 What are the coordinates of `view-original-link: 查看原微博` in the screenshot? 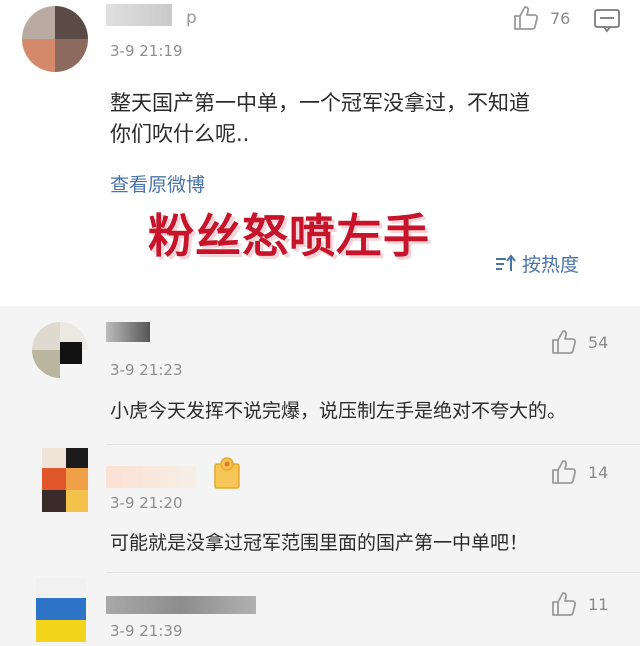 It's located at (157, 183).